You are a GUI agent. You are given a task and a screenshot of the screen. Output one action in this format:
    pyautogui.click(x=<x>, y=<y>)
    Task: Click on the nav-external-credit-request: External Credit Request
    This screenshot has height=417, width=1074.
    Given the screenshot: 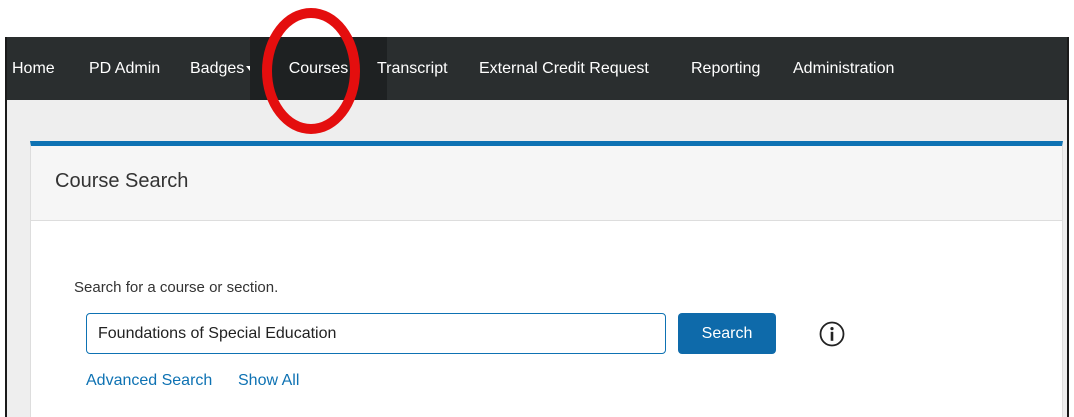 What is the action you would take?
    pyautogui.click(x=564, y=68)
    